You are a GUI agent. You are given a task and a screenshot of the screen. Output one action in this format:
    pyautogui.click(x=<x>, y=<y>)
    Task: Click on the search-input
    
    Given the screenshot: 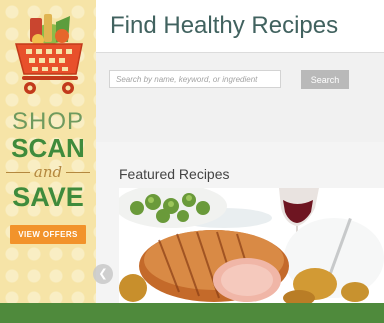 What is the action you would take?
    pyautogui.click(x=195, y=79)
    